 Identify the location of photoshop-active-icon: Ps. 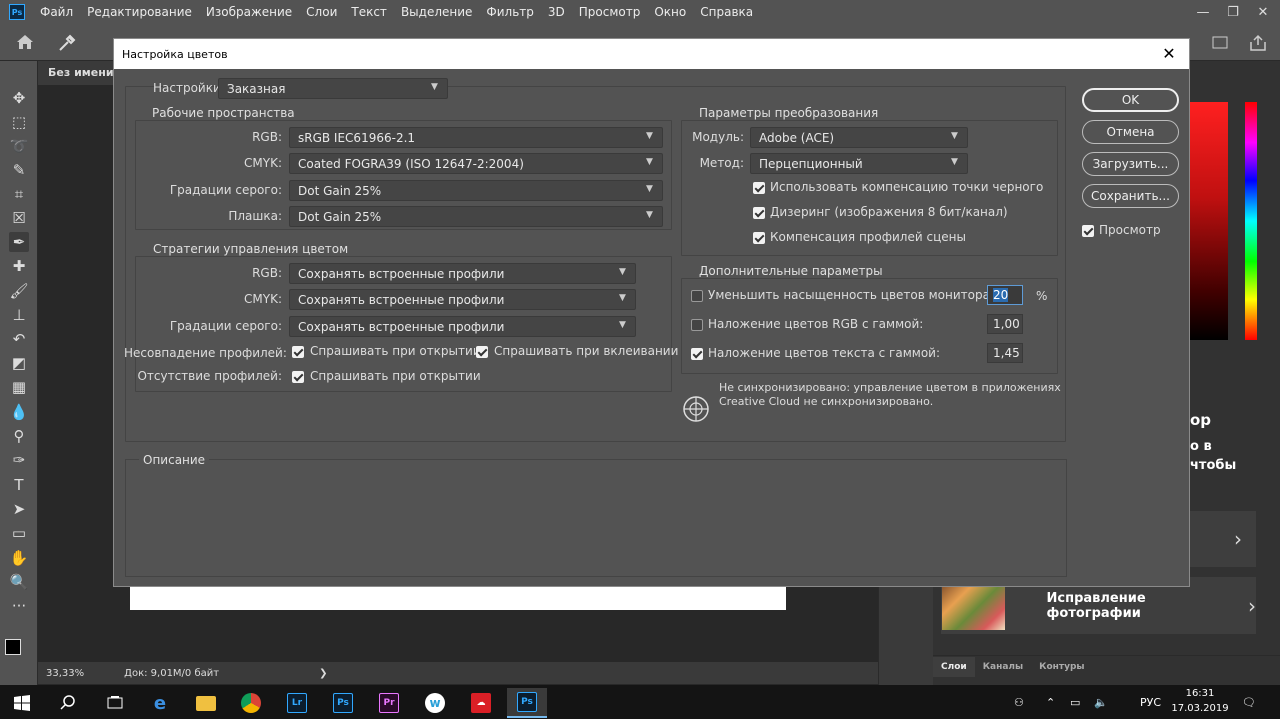
(527, 703).